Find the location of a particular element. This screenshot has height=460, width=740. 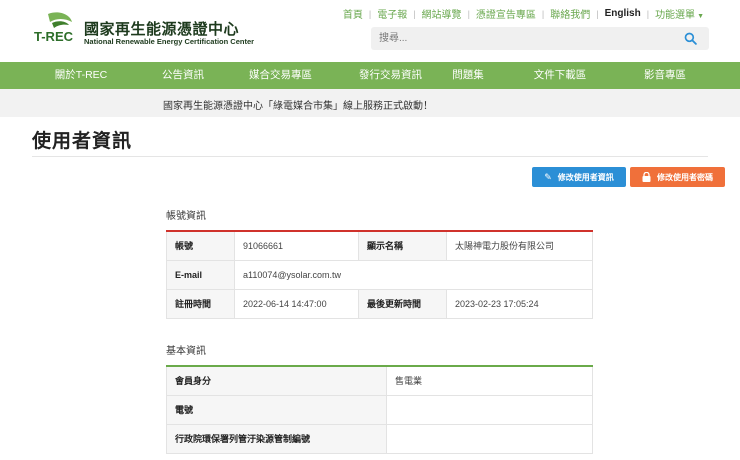

last-updated-value: 2023-02-23 17:05:24 is located at coordinates (519, 303).